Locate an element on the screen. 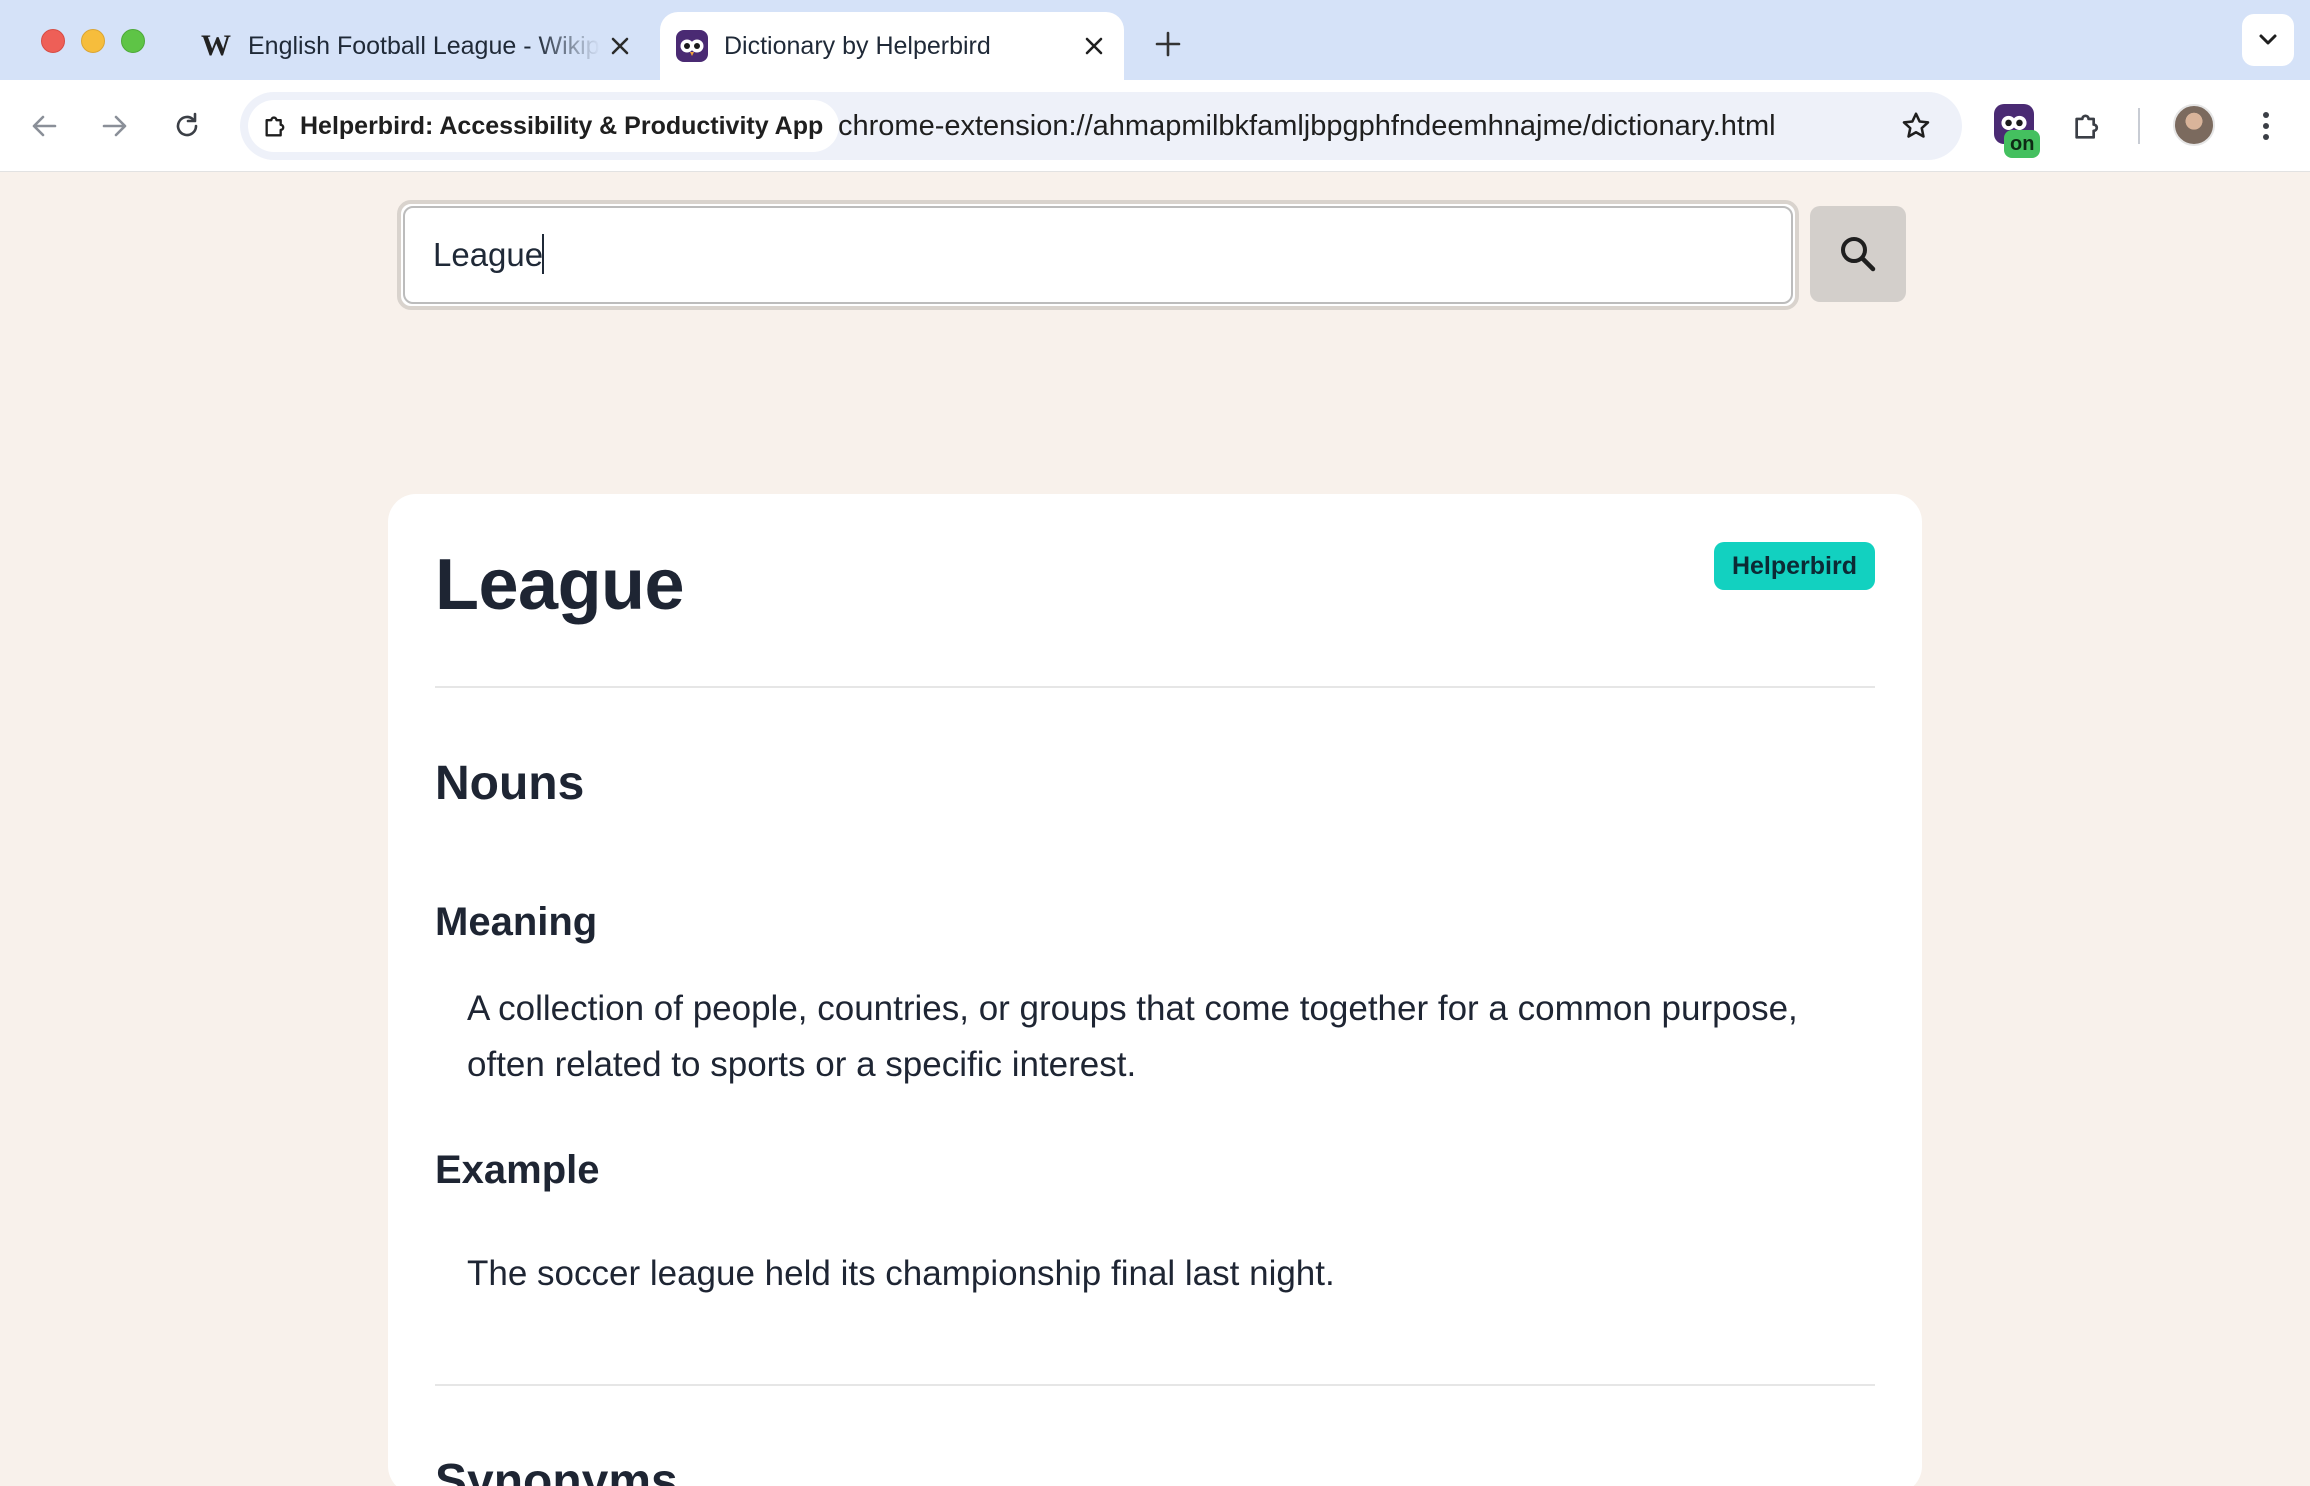 Image resolution: width=2310 pixels, height=1486 pixels. bookmark-button is located at coordinates (1916, 126).